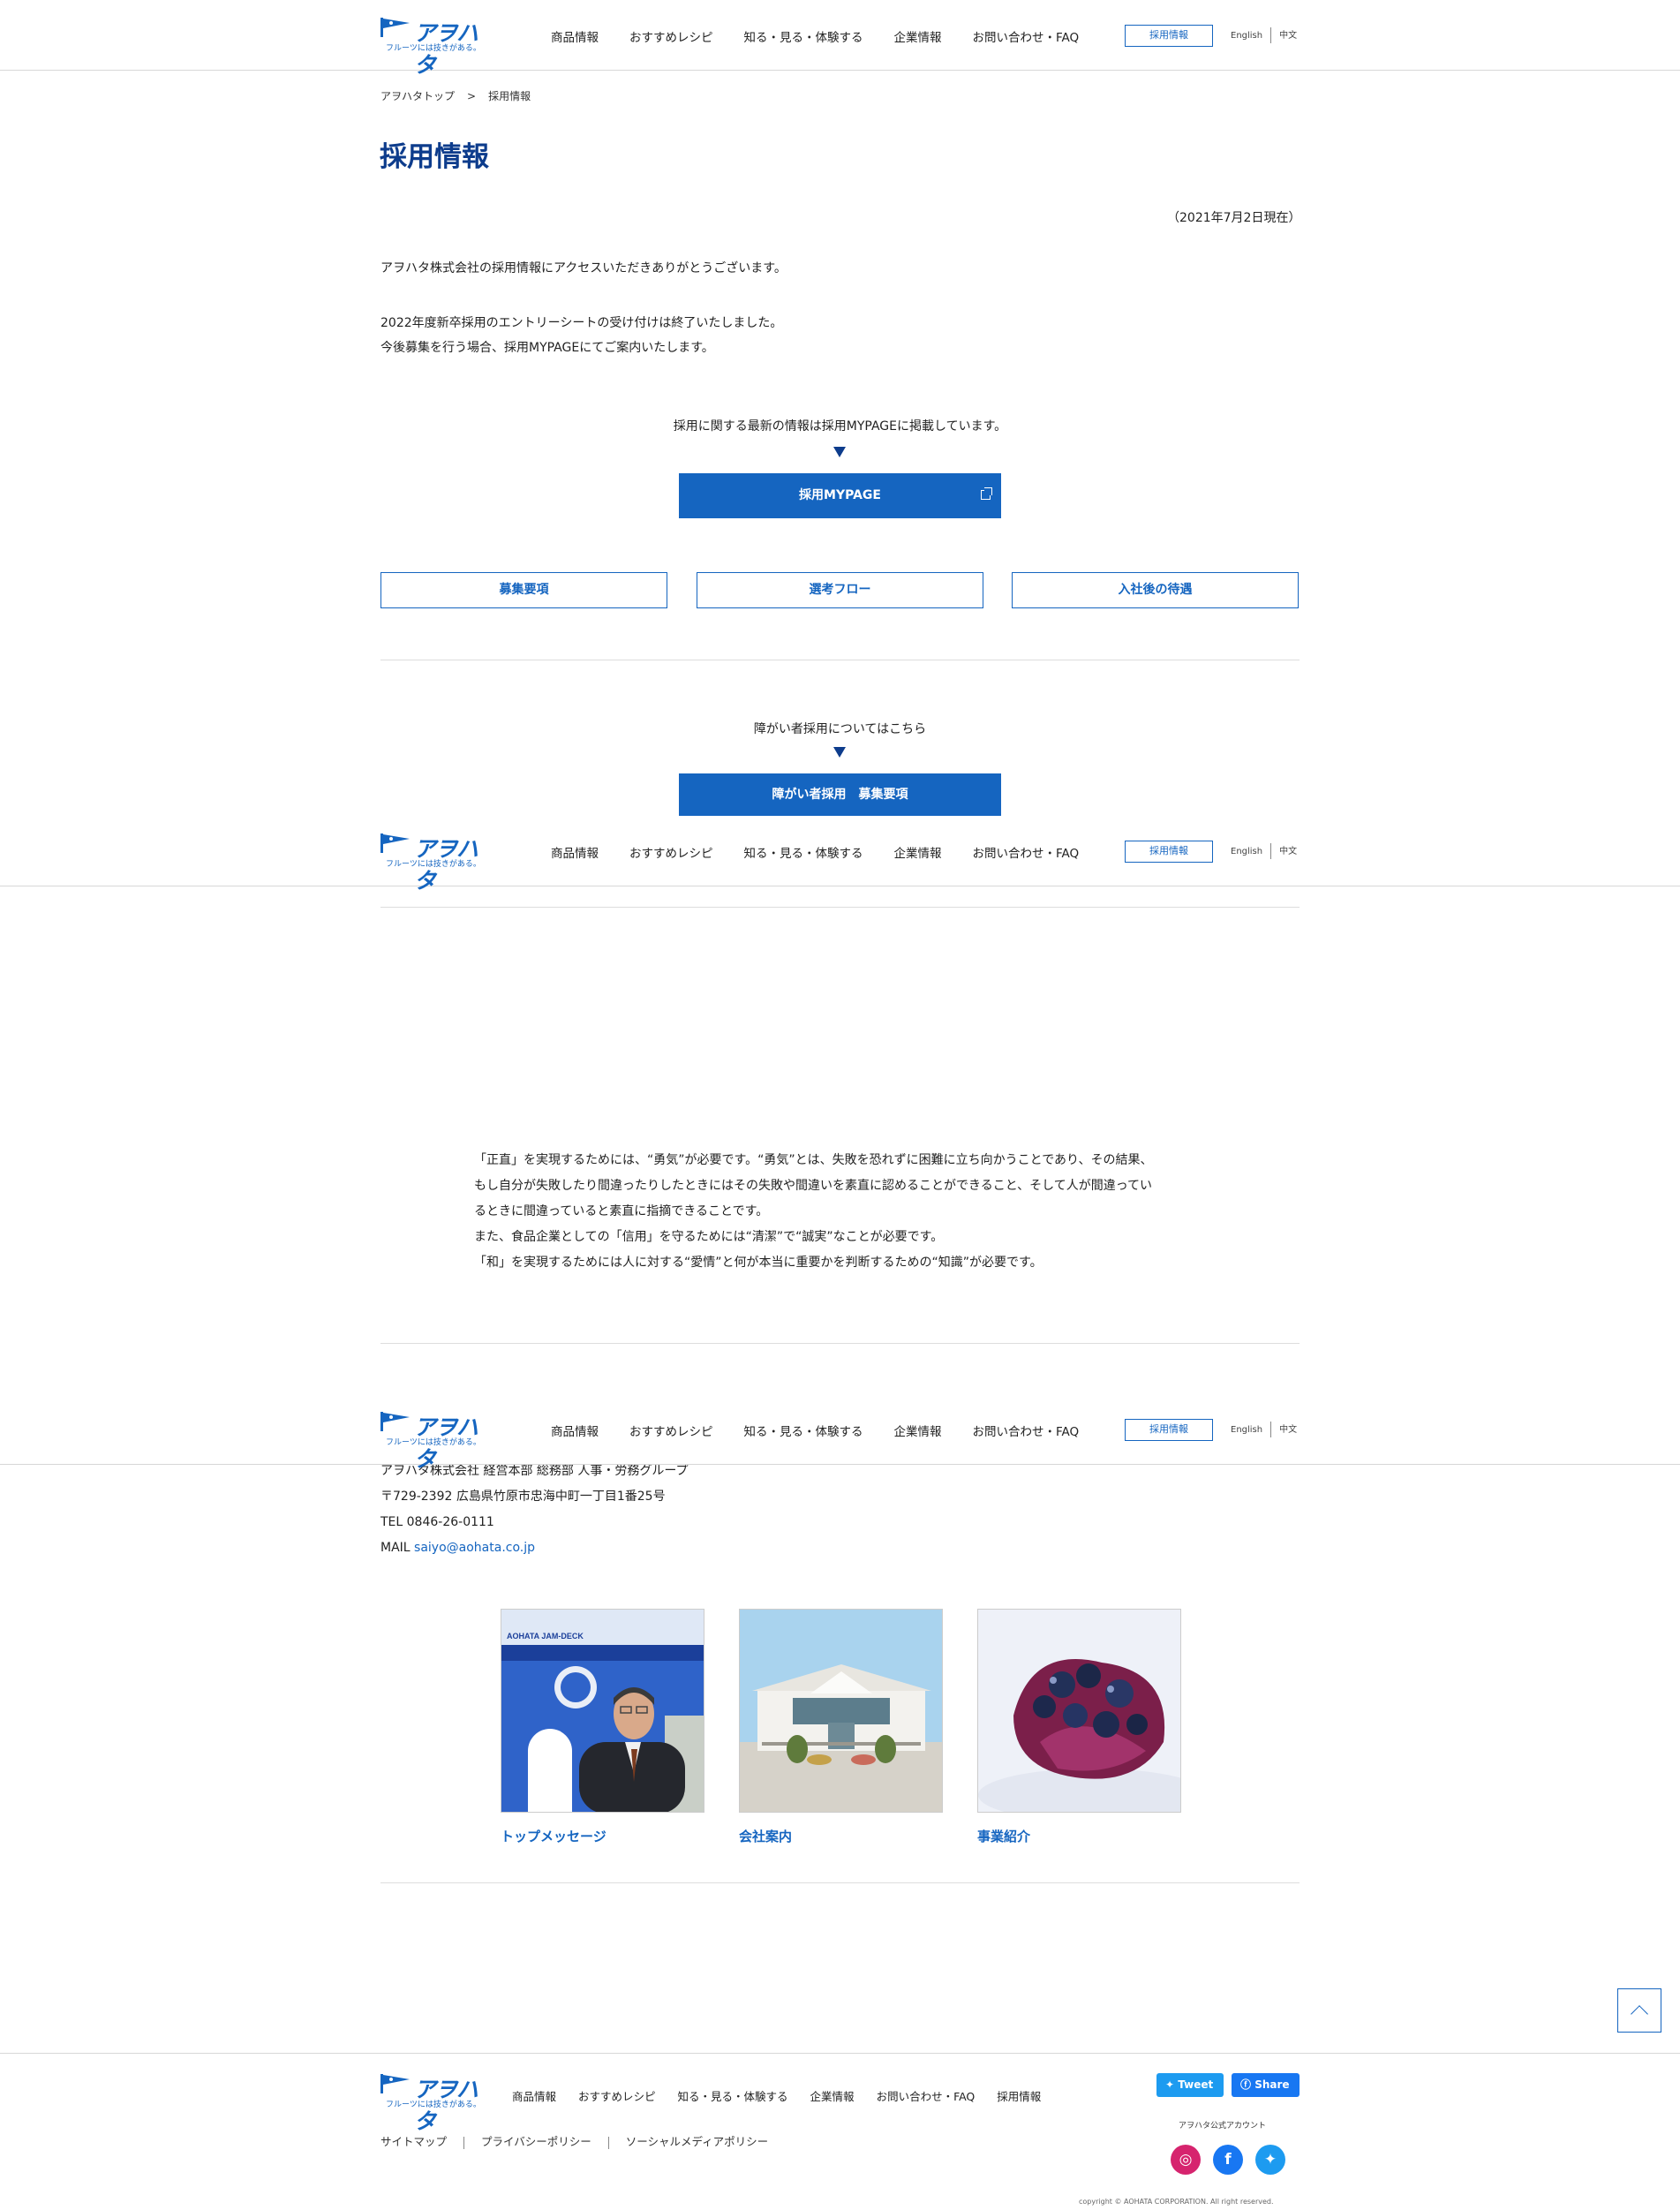  Describe the element at coordinates (545, 1636) in the screenshot. I see `sign-text: AOHATA JAM-DECK` at that location.